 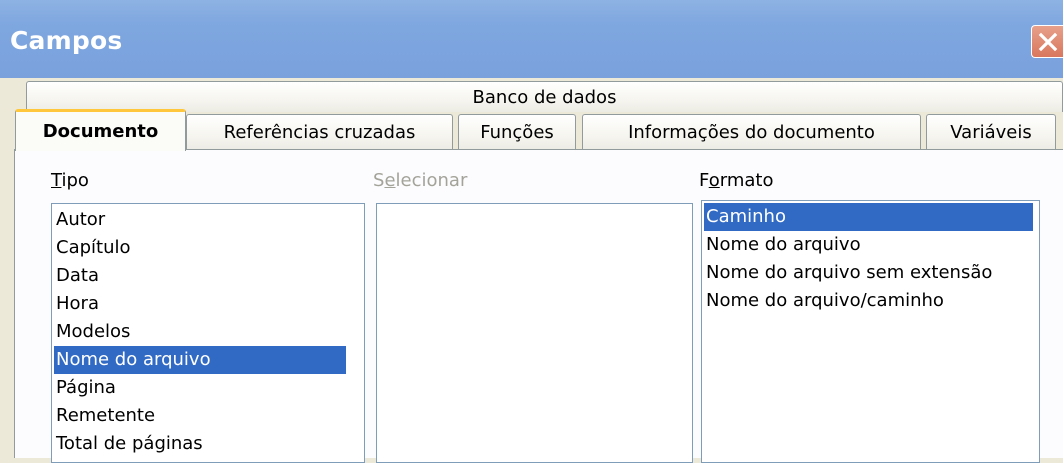 What do you see at coordinates (208, 388) in the screenshot?
I see `tipo-item-pagina: Página` at bounding box center [208, 388].